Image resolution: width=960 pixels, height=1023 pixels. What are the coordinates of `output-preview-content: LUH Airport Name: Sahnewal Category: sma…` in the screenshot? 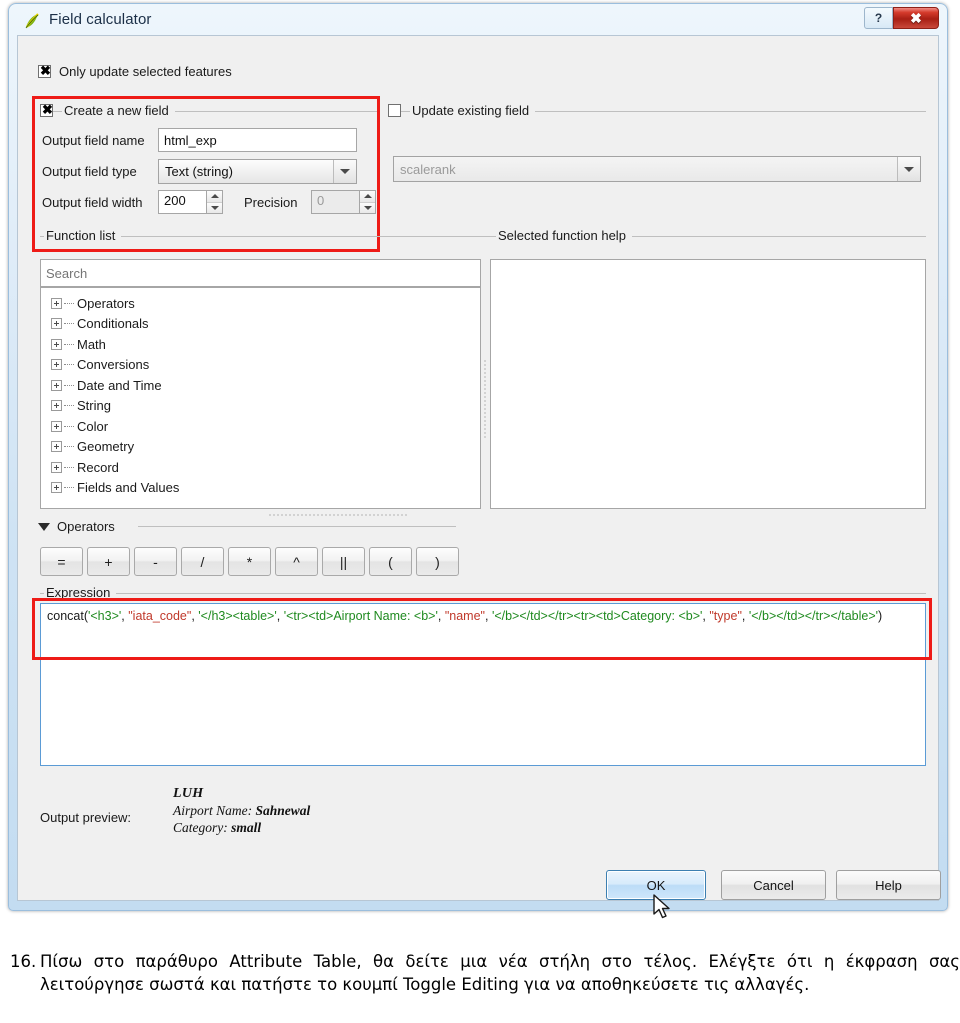 It's located at (373, 811).